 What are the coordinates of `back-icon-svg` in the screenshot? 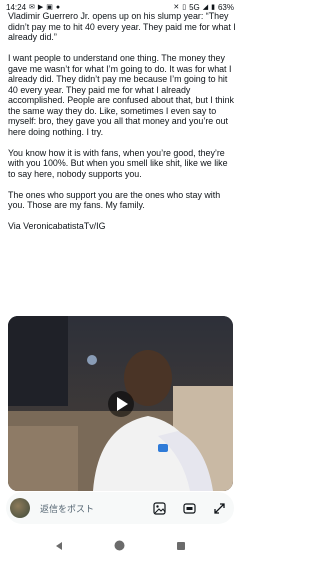 It's located at (58, 545).